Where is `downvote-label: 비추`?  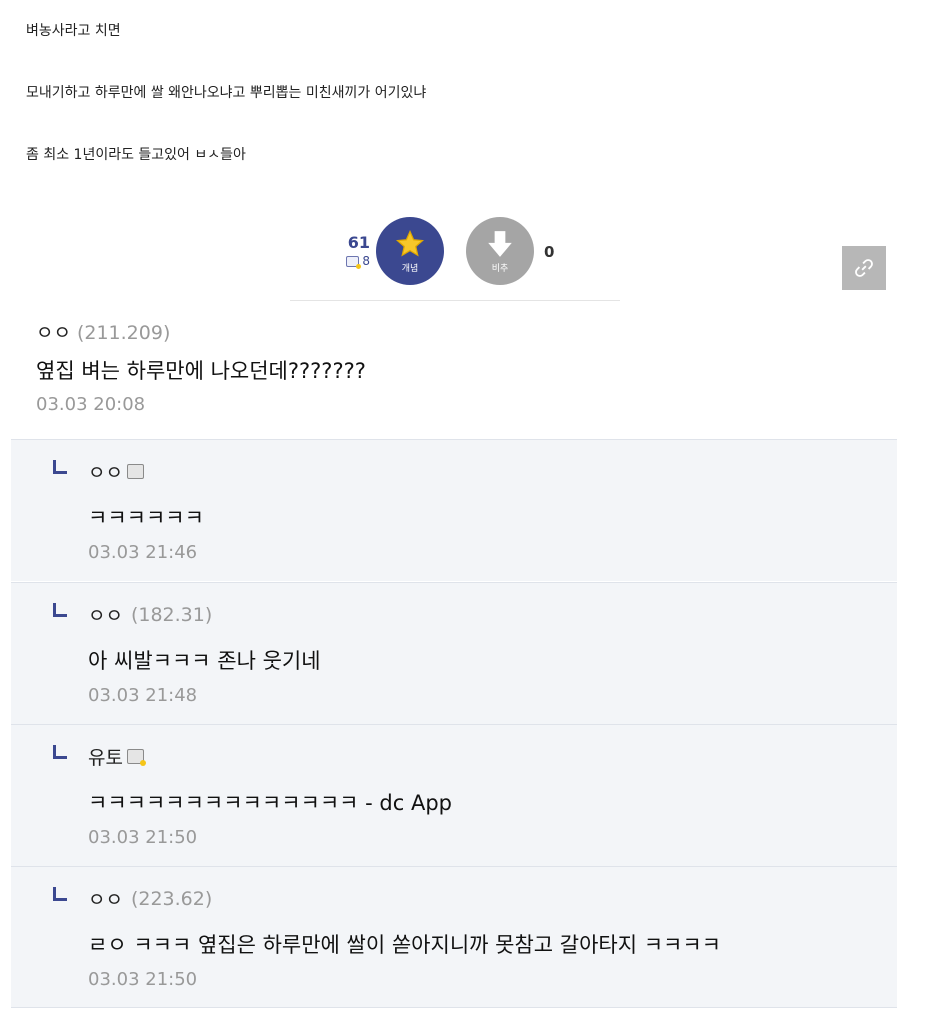
downvote-label: 비추 is located at coordinates (500, 268).